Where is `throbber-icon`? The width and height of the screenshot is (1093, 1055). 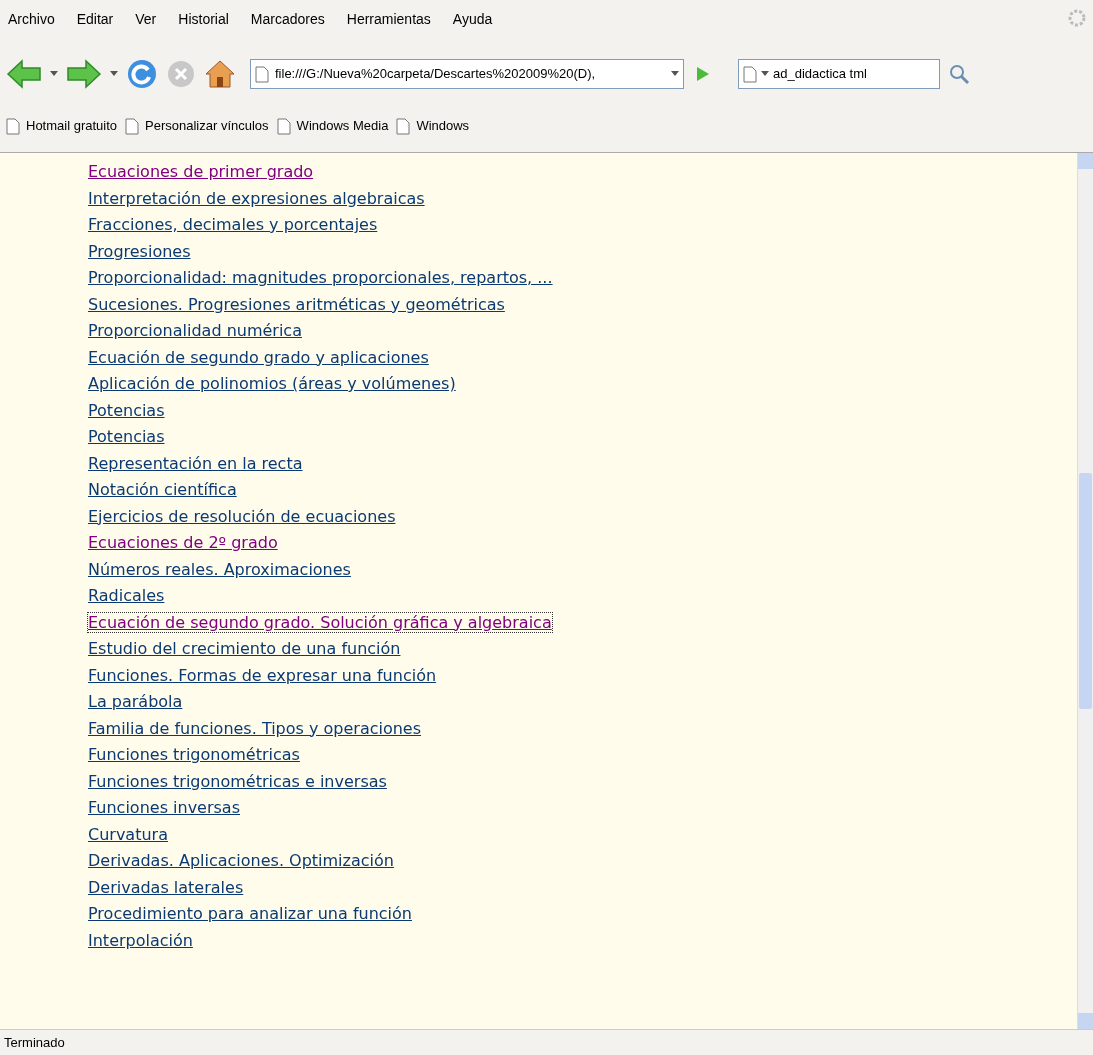 throbber-icon is located at coordinates (1077, 18).